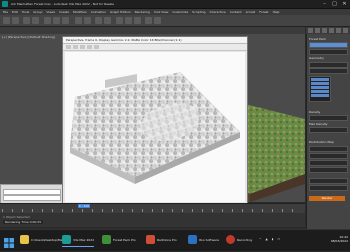 The width and height of the screenshot is (350, 252). I want to click on 3dsmax-icon, so click(66, 239).